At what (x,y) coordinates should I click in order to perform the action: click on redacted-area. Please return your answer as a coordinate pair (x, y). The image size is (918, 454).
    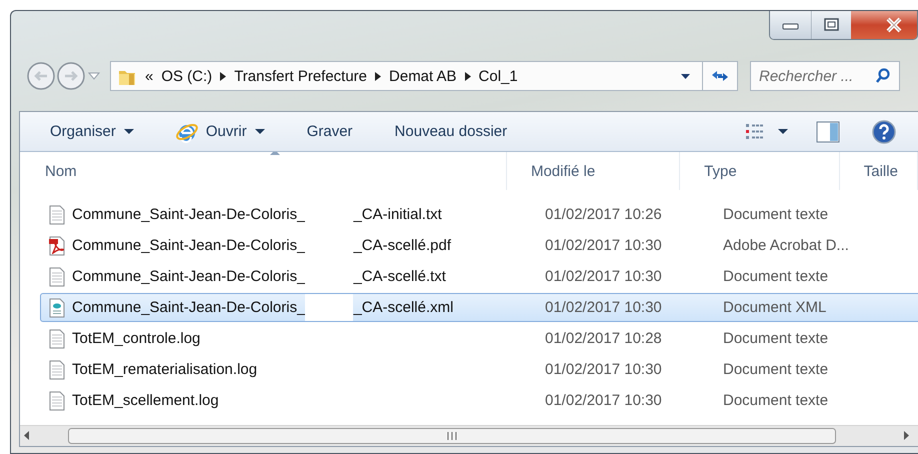
    Looking at the image, I should click on (329, 307).